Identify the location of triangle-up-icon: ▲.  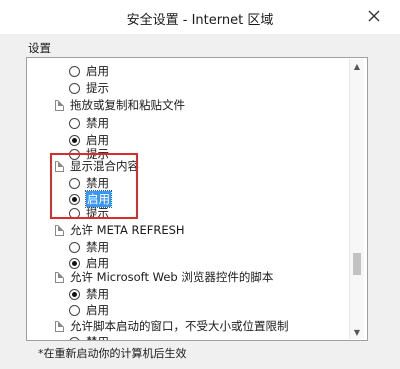
(357, 66).